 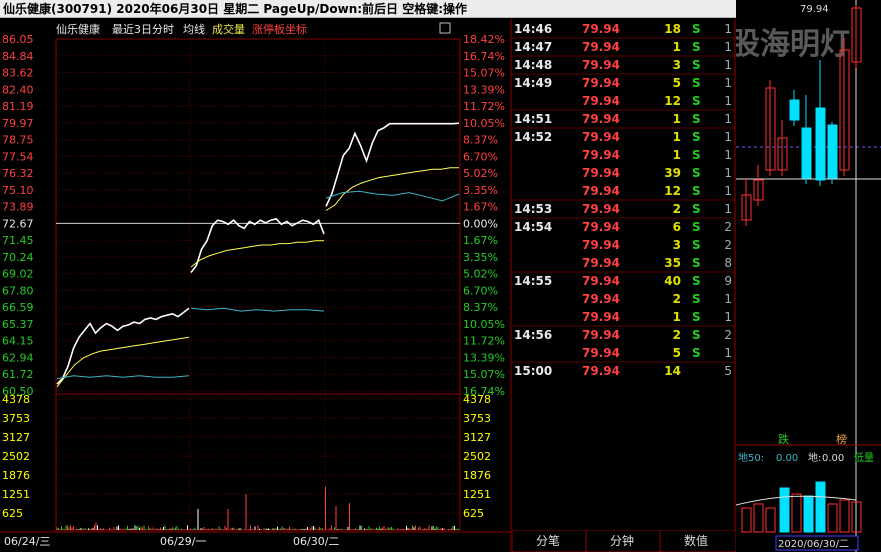 What do you see at coordinates (672, 29) in the screenshot?
I see `tick-volume: 18` at bounding box center [672, 29].